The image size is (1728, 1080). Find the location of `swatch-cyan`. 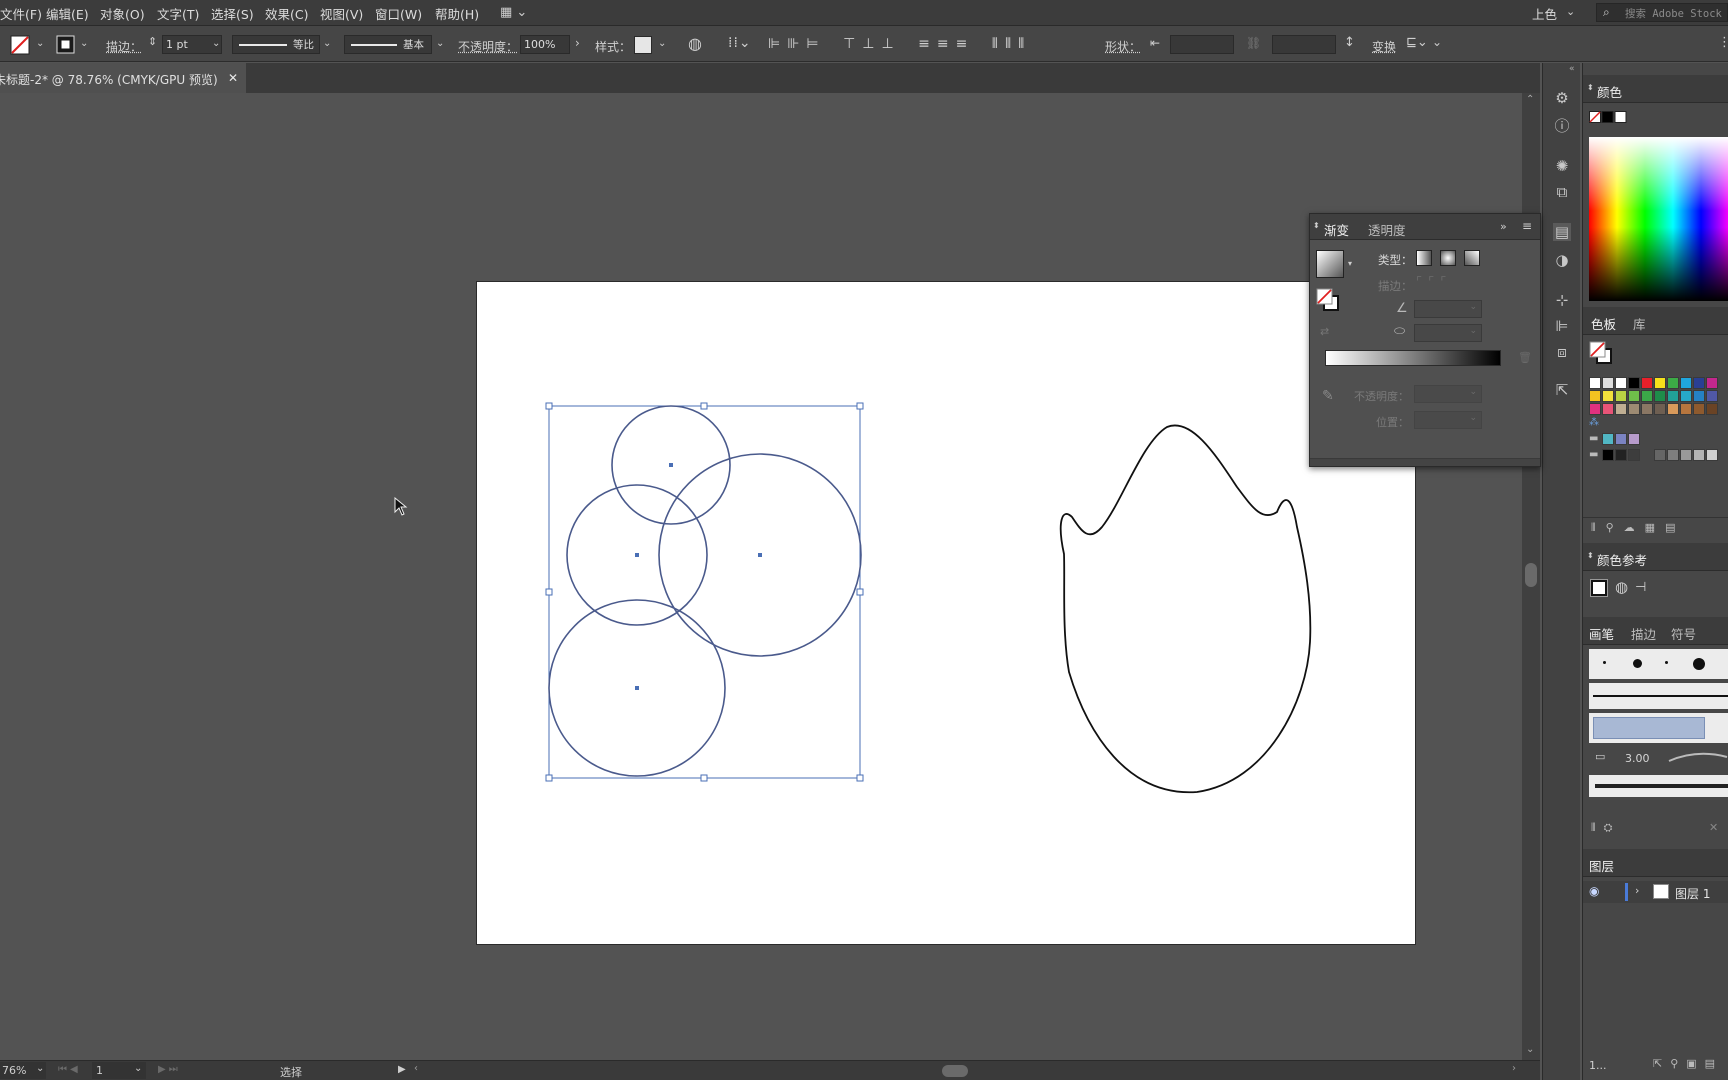

swatch-cyan is located at coordinates (1686, 383).